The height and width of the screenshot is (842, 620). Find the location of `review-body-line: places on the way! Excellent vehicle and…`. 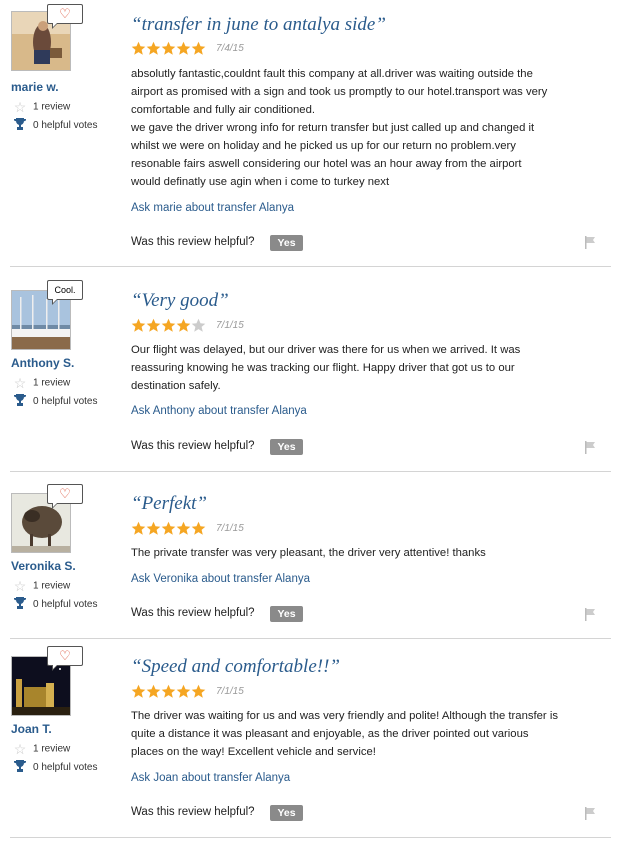

review-body-line: places on the way! Excellent vehicle and… is located at coordinates (253, 752).